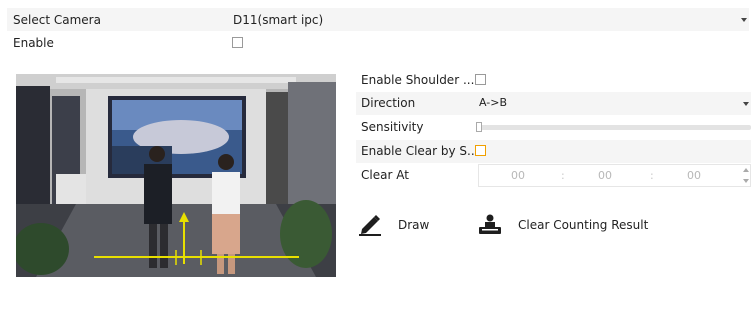 The height and width of the screenshot is (334, 751). Describe the element at coordinates (493, 102) in the screenshot. I see `direction-value: A->B` at that location.